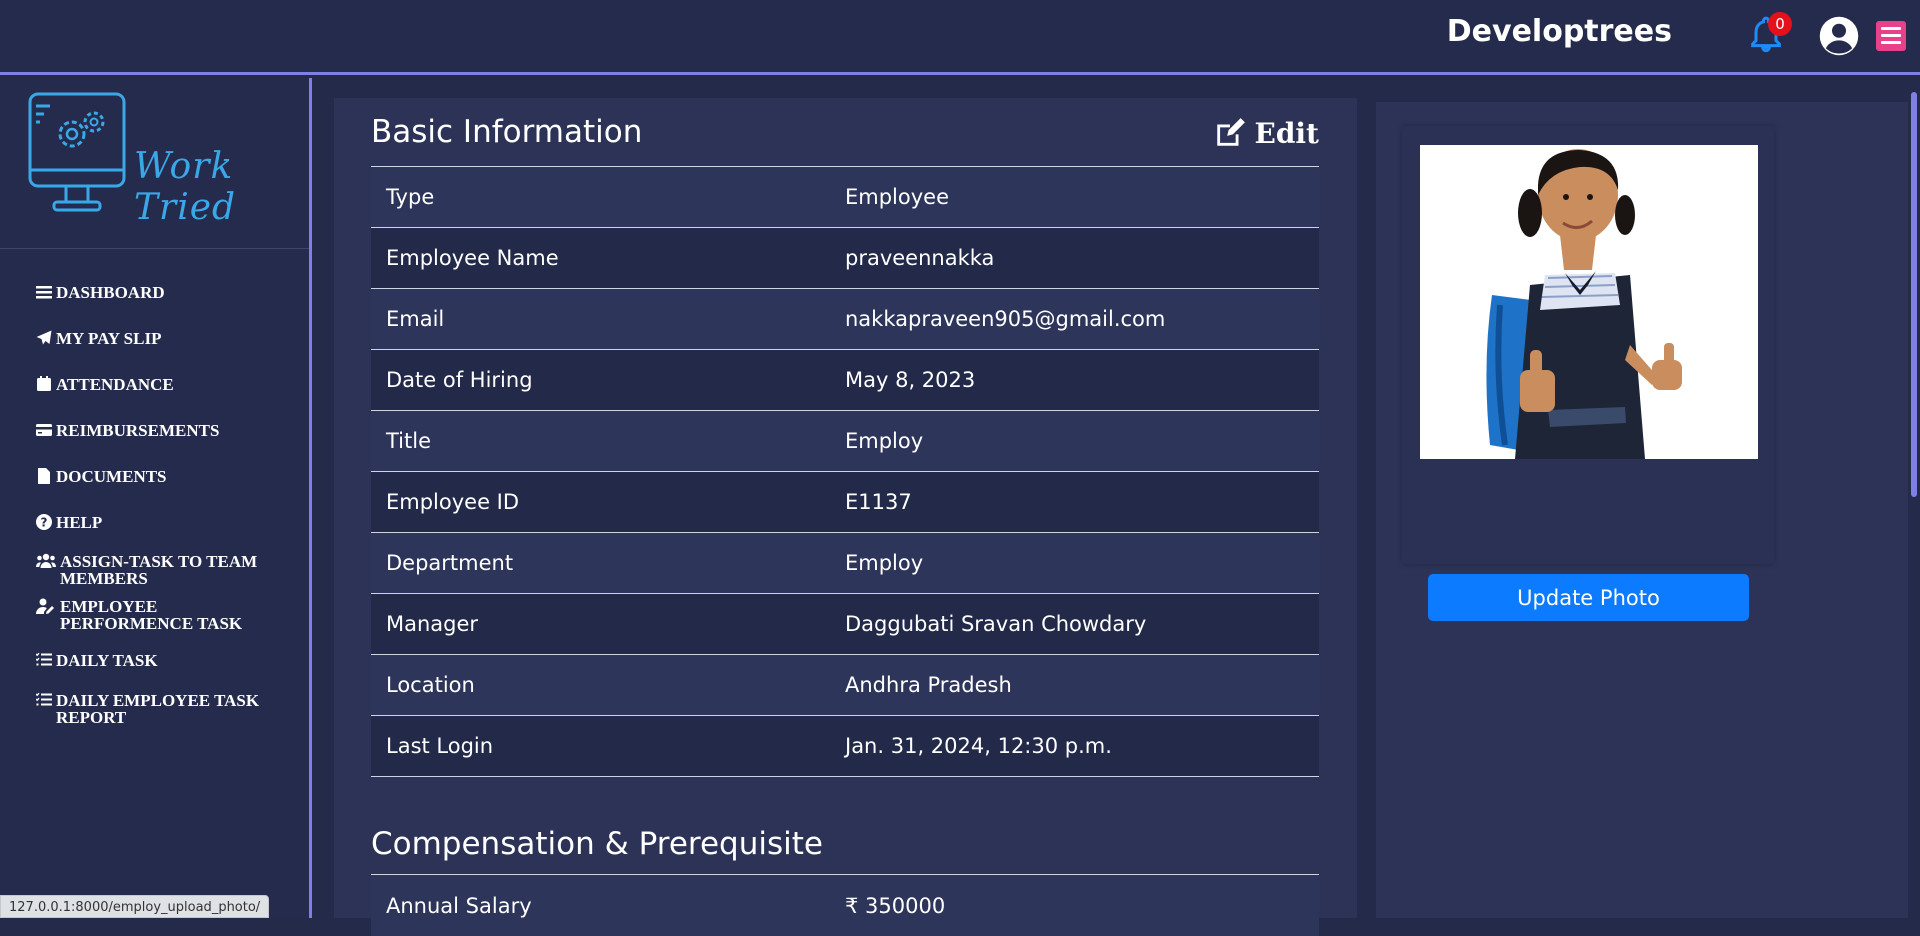 Image resolution: width=1920 pixels, height=936 pixels. I want to click on row-value: praveennakka, so click(920, 258).